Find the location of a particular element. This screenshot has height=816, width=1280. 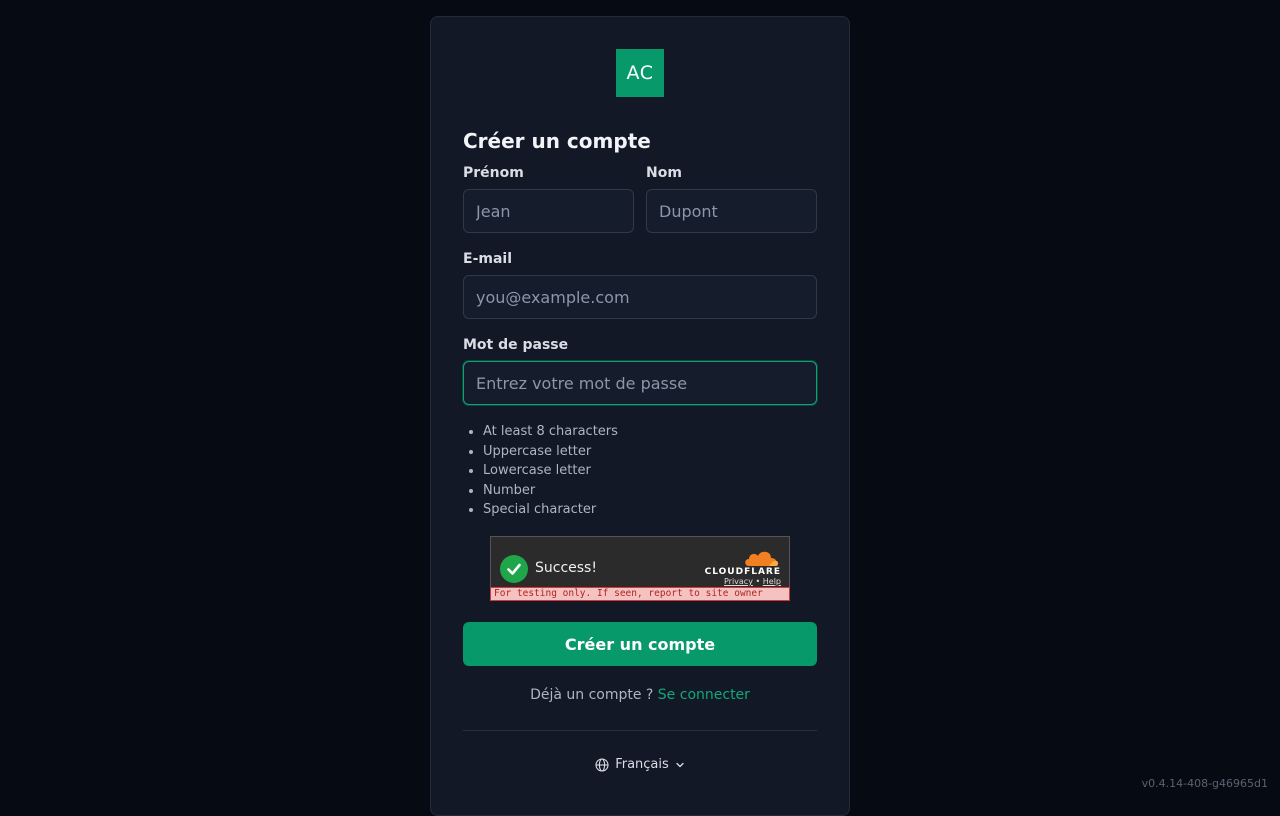

checkmark-icon is located at coordinates (514, 569).